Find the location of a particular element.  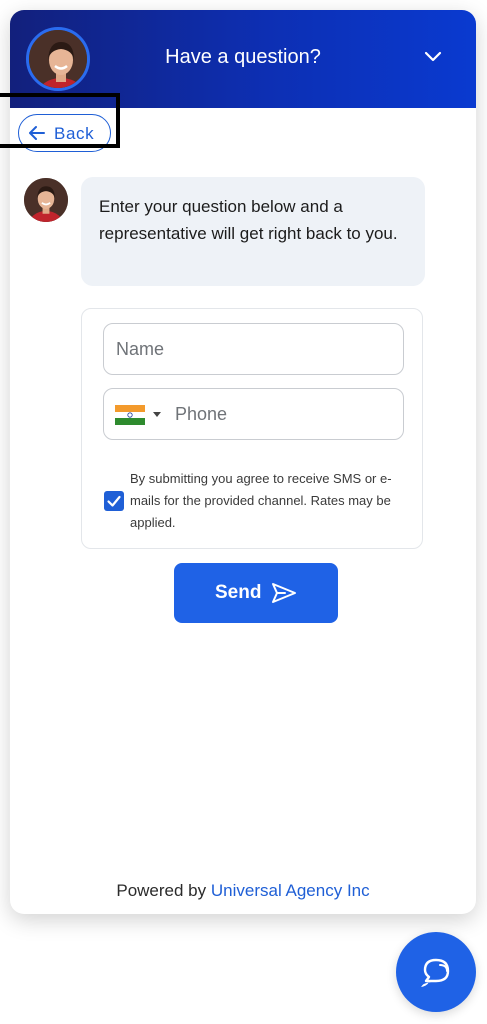

send-icon is located at coordinates (284, 593).